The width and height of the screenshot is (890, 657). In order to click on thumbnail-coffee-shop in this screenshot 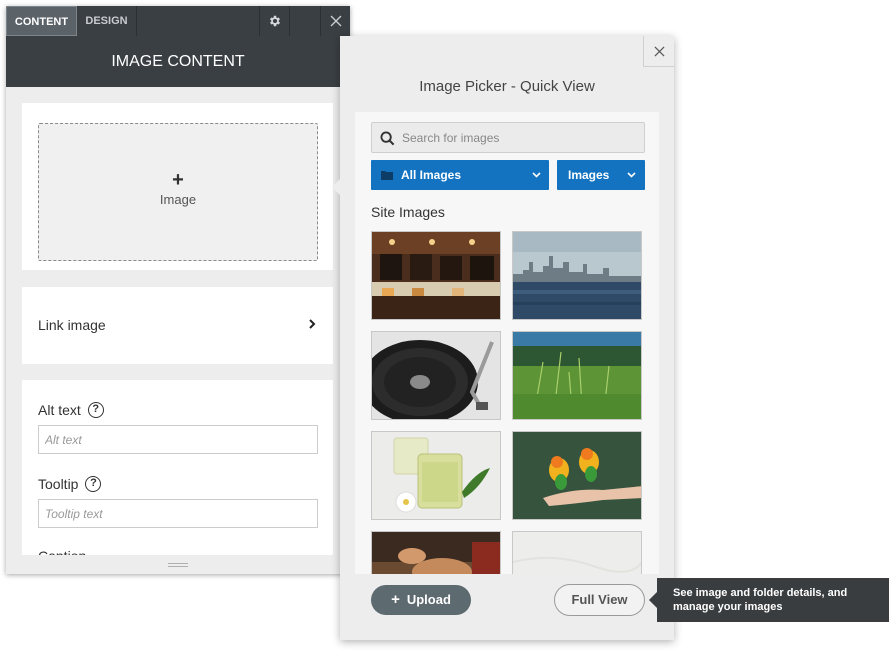, I will do `click(436, 275)`.